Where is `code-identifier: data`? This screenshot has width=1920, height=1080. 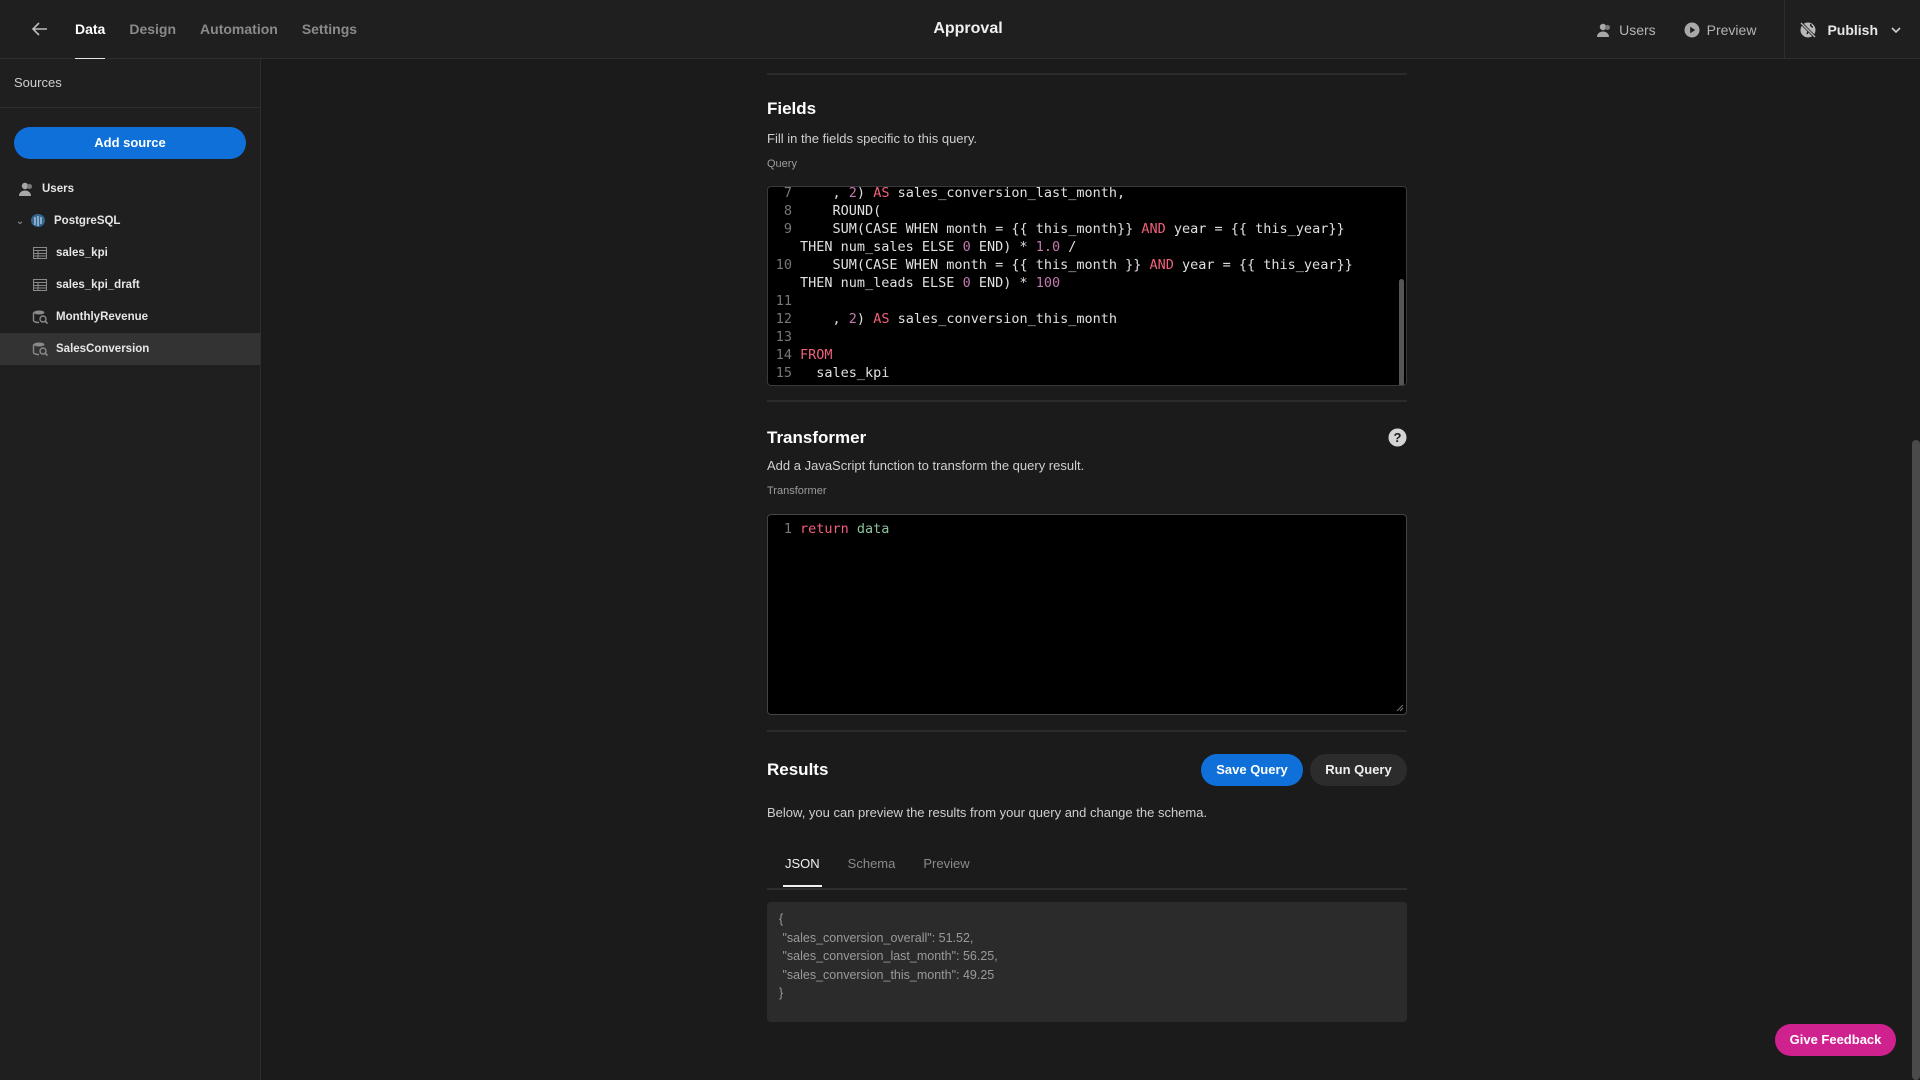 code-identifier: data is located at coordinates (873, 529).